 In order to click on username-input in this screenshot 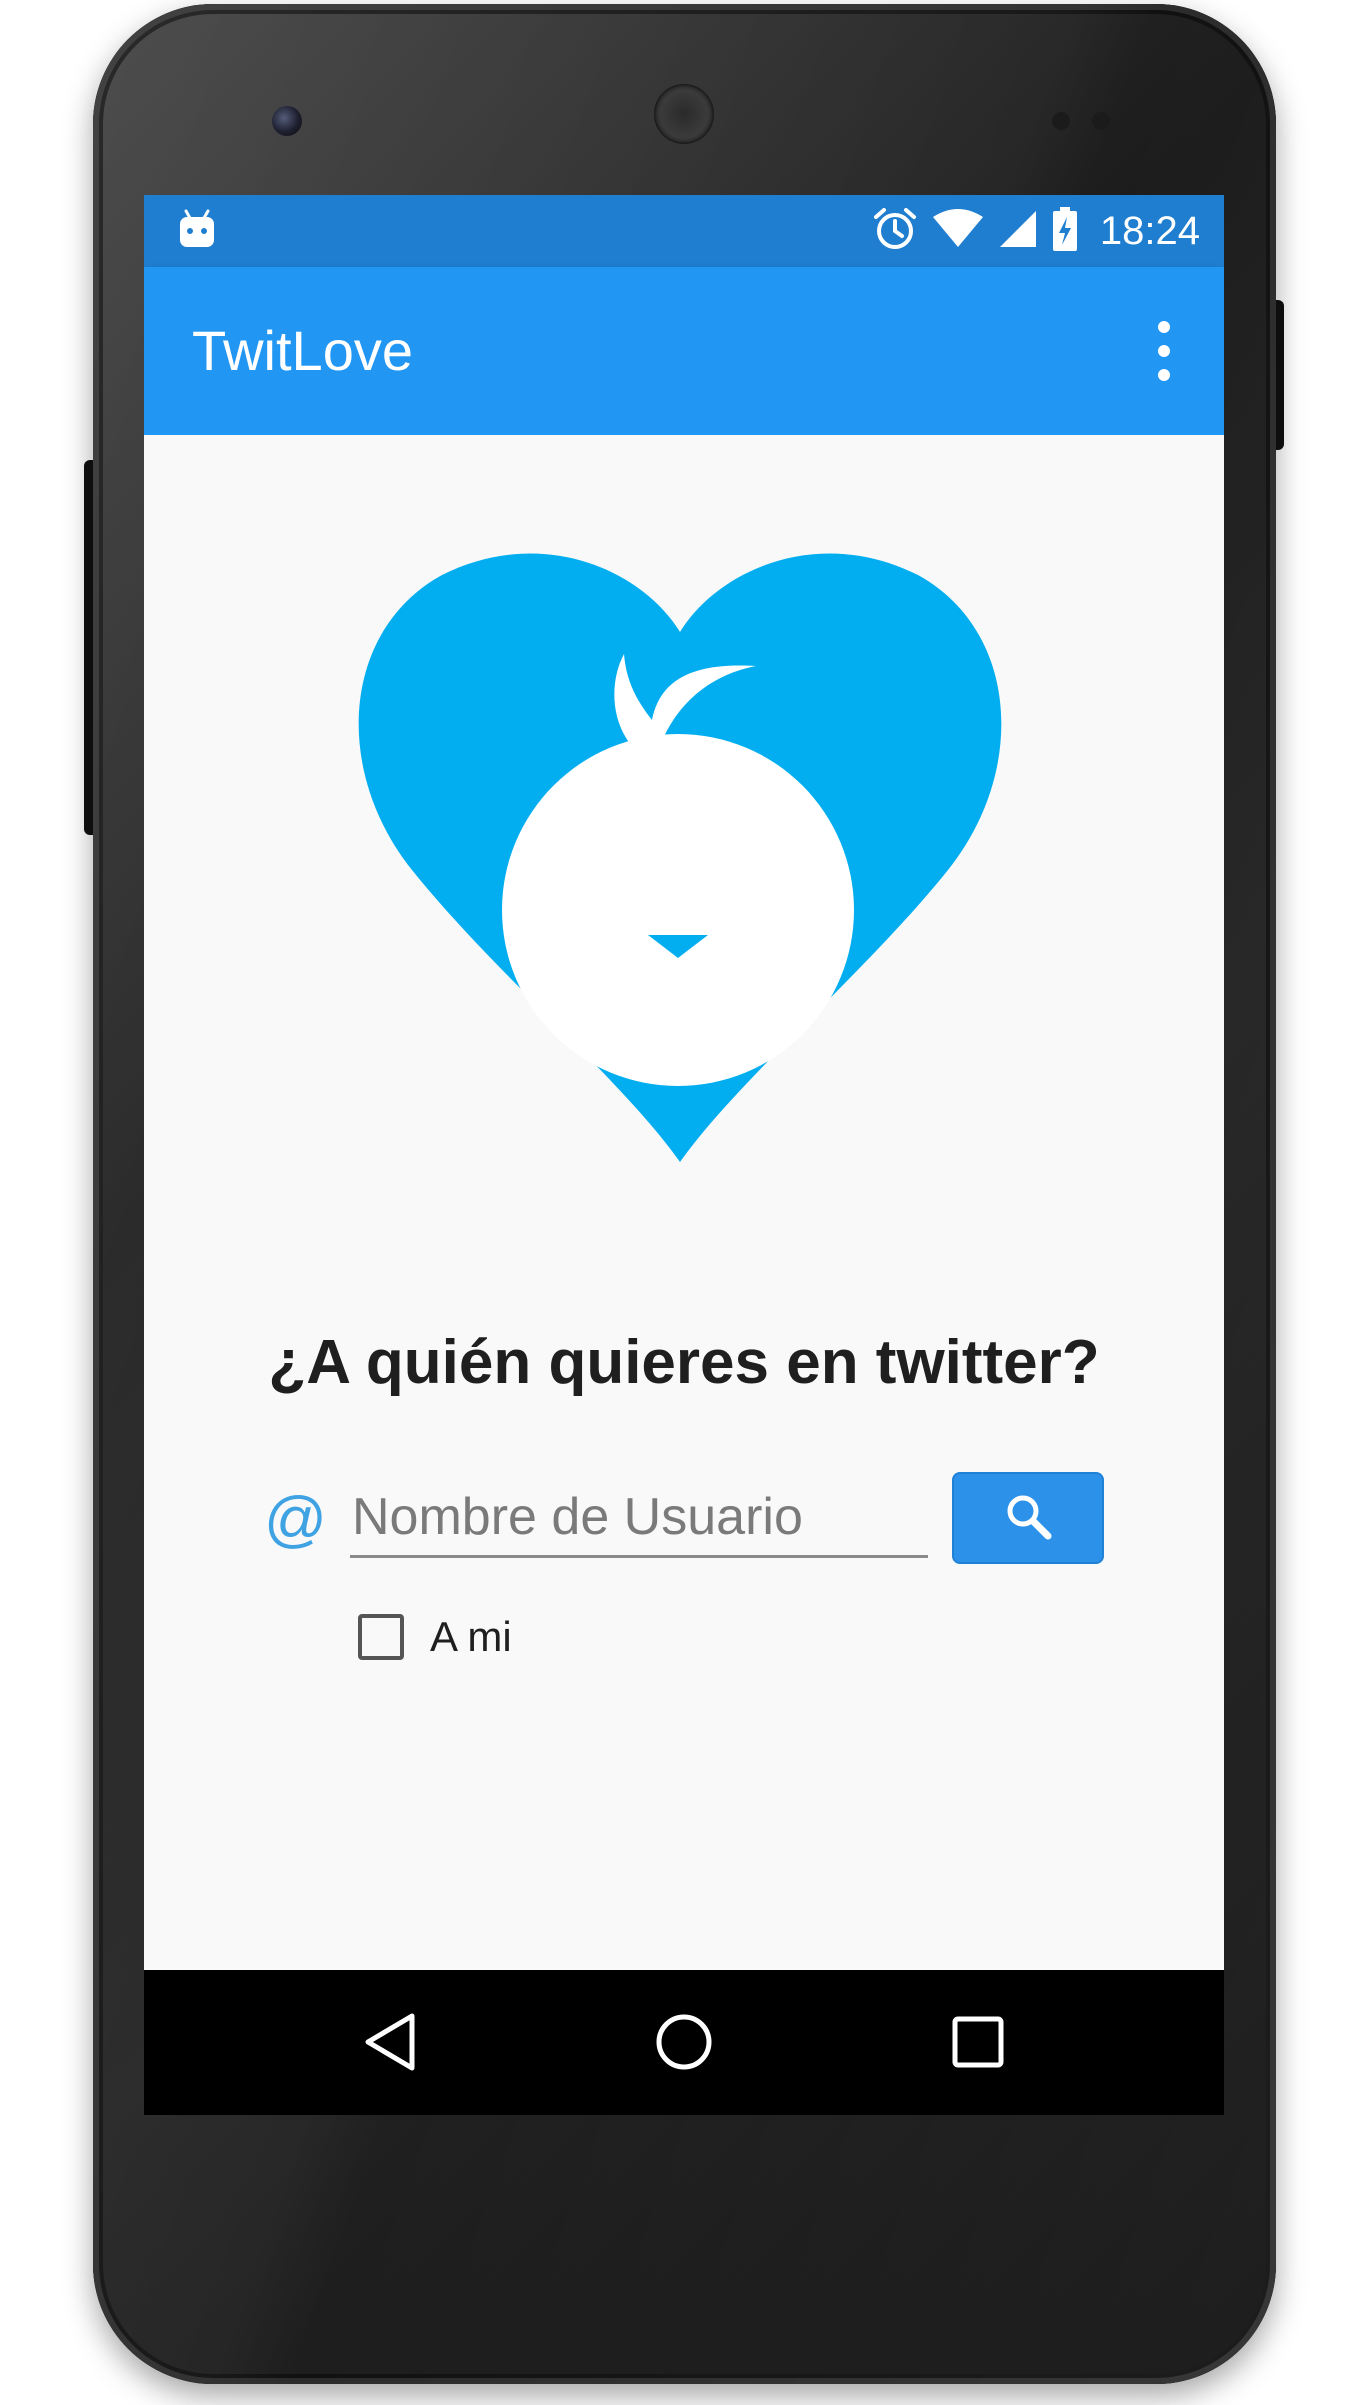, I will do `click(639, 1518)`.